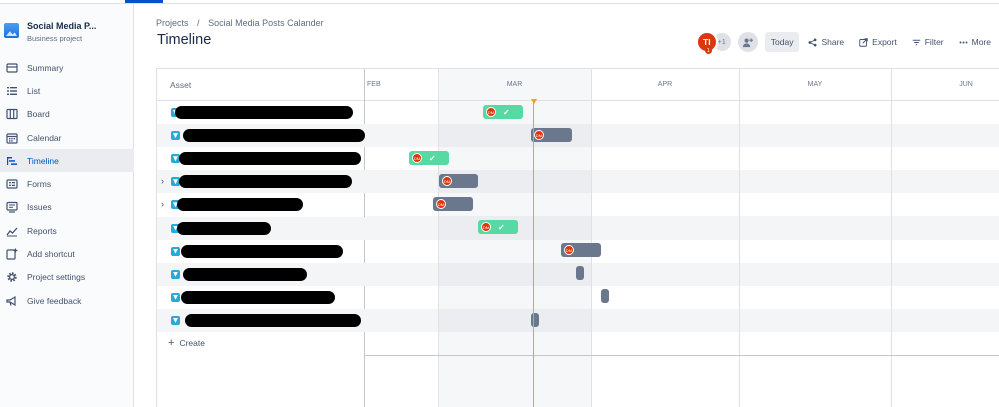  Describe the element at coordinates (43, 160) in the screenshot. I see `sidebar-item-label: Timeline` at that location.